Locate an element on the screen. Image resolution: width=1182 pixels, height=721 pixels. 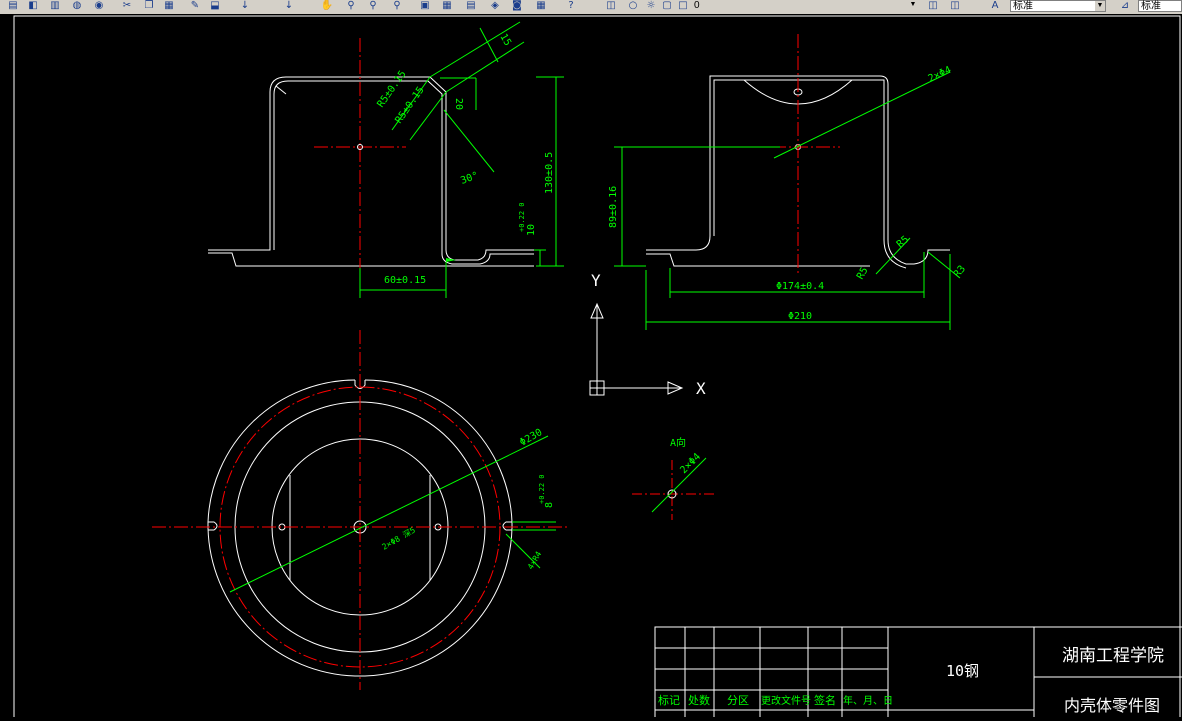
plan-dim-notch-tol: +0.22 0 is located at coordinates (542, 489).